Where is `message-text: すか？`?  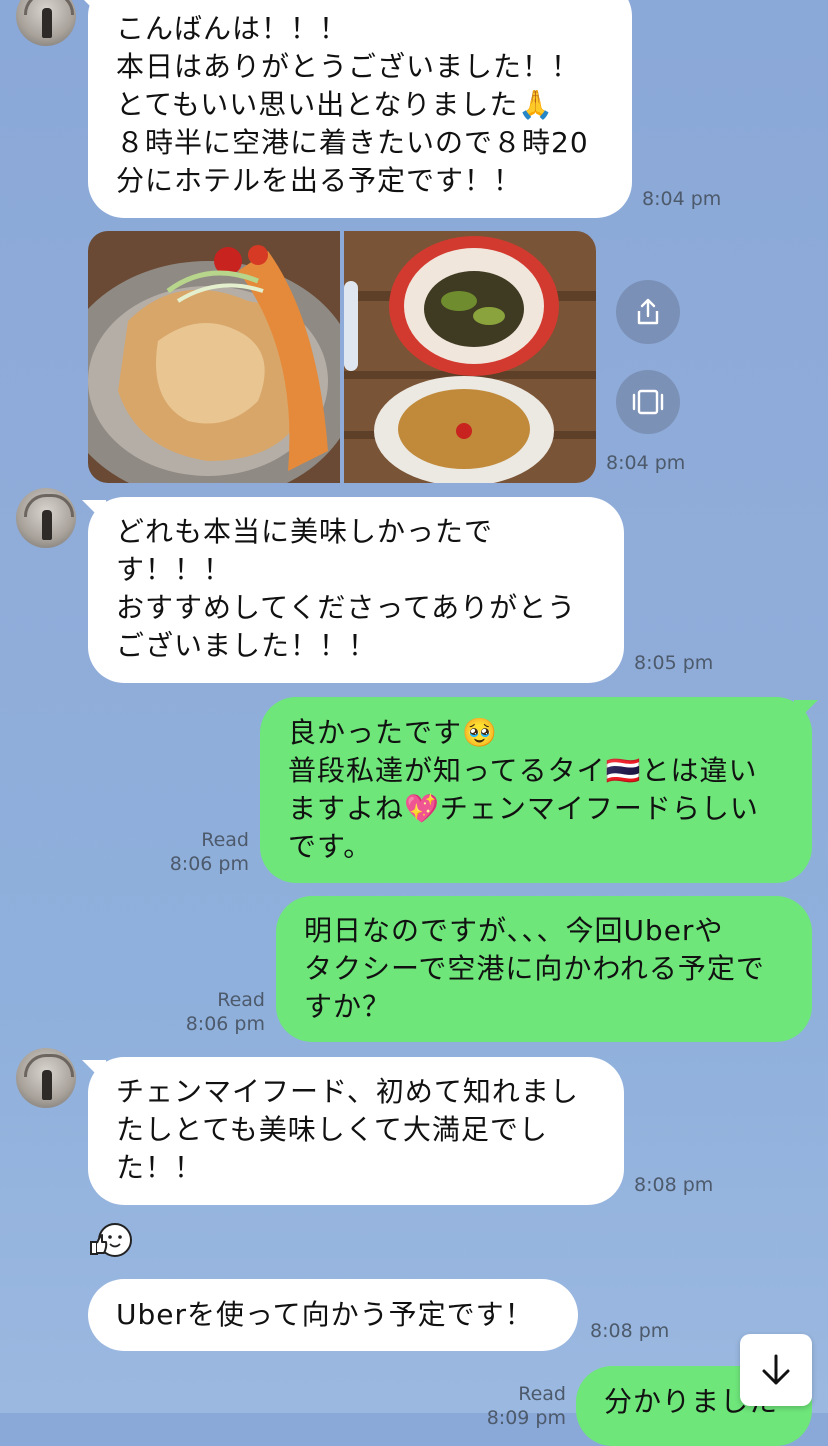 message-text: すか？ is located at coordinates (348, 1006).